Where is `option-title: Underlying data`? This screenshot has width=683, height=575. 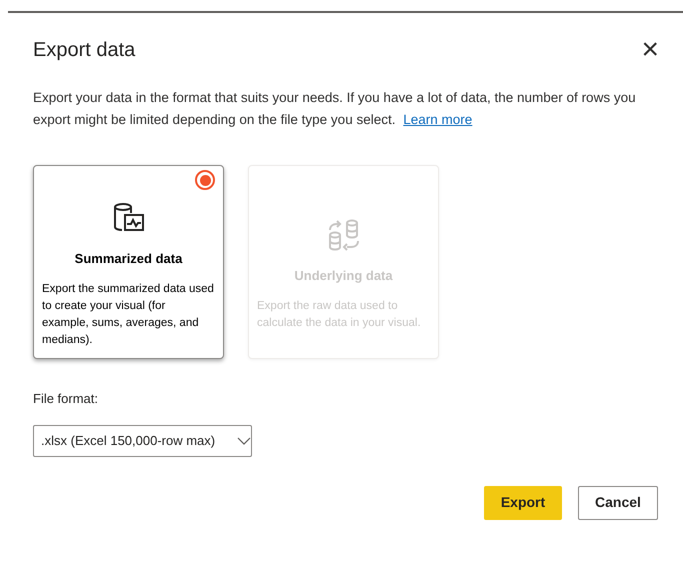 option-title: Underlying data is located at coordinates (343, 275).